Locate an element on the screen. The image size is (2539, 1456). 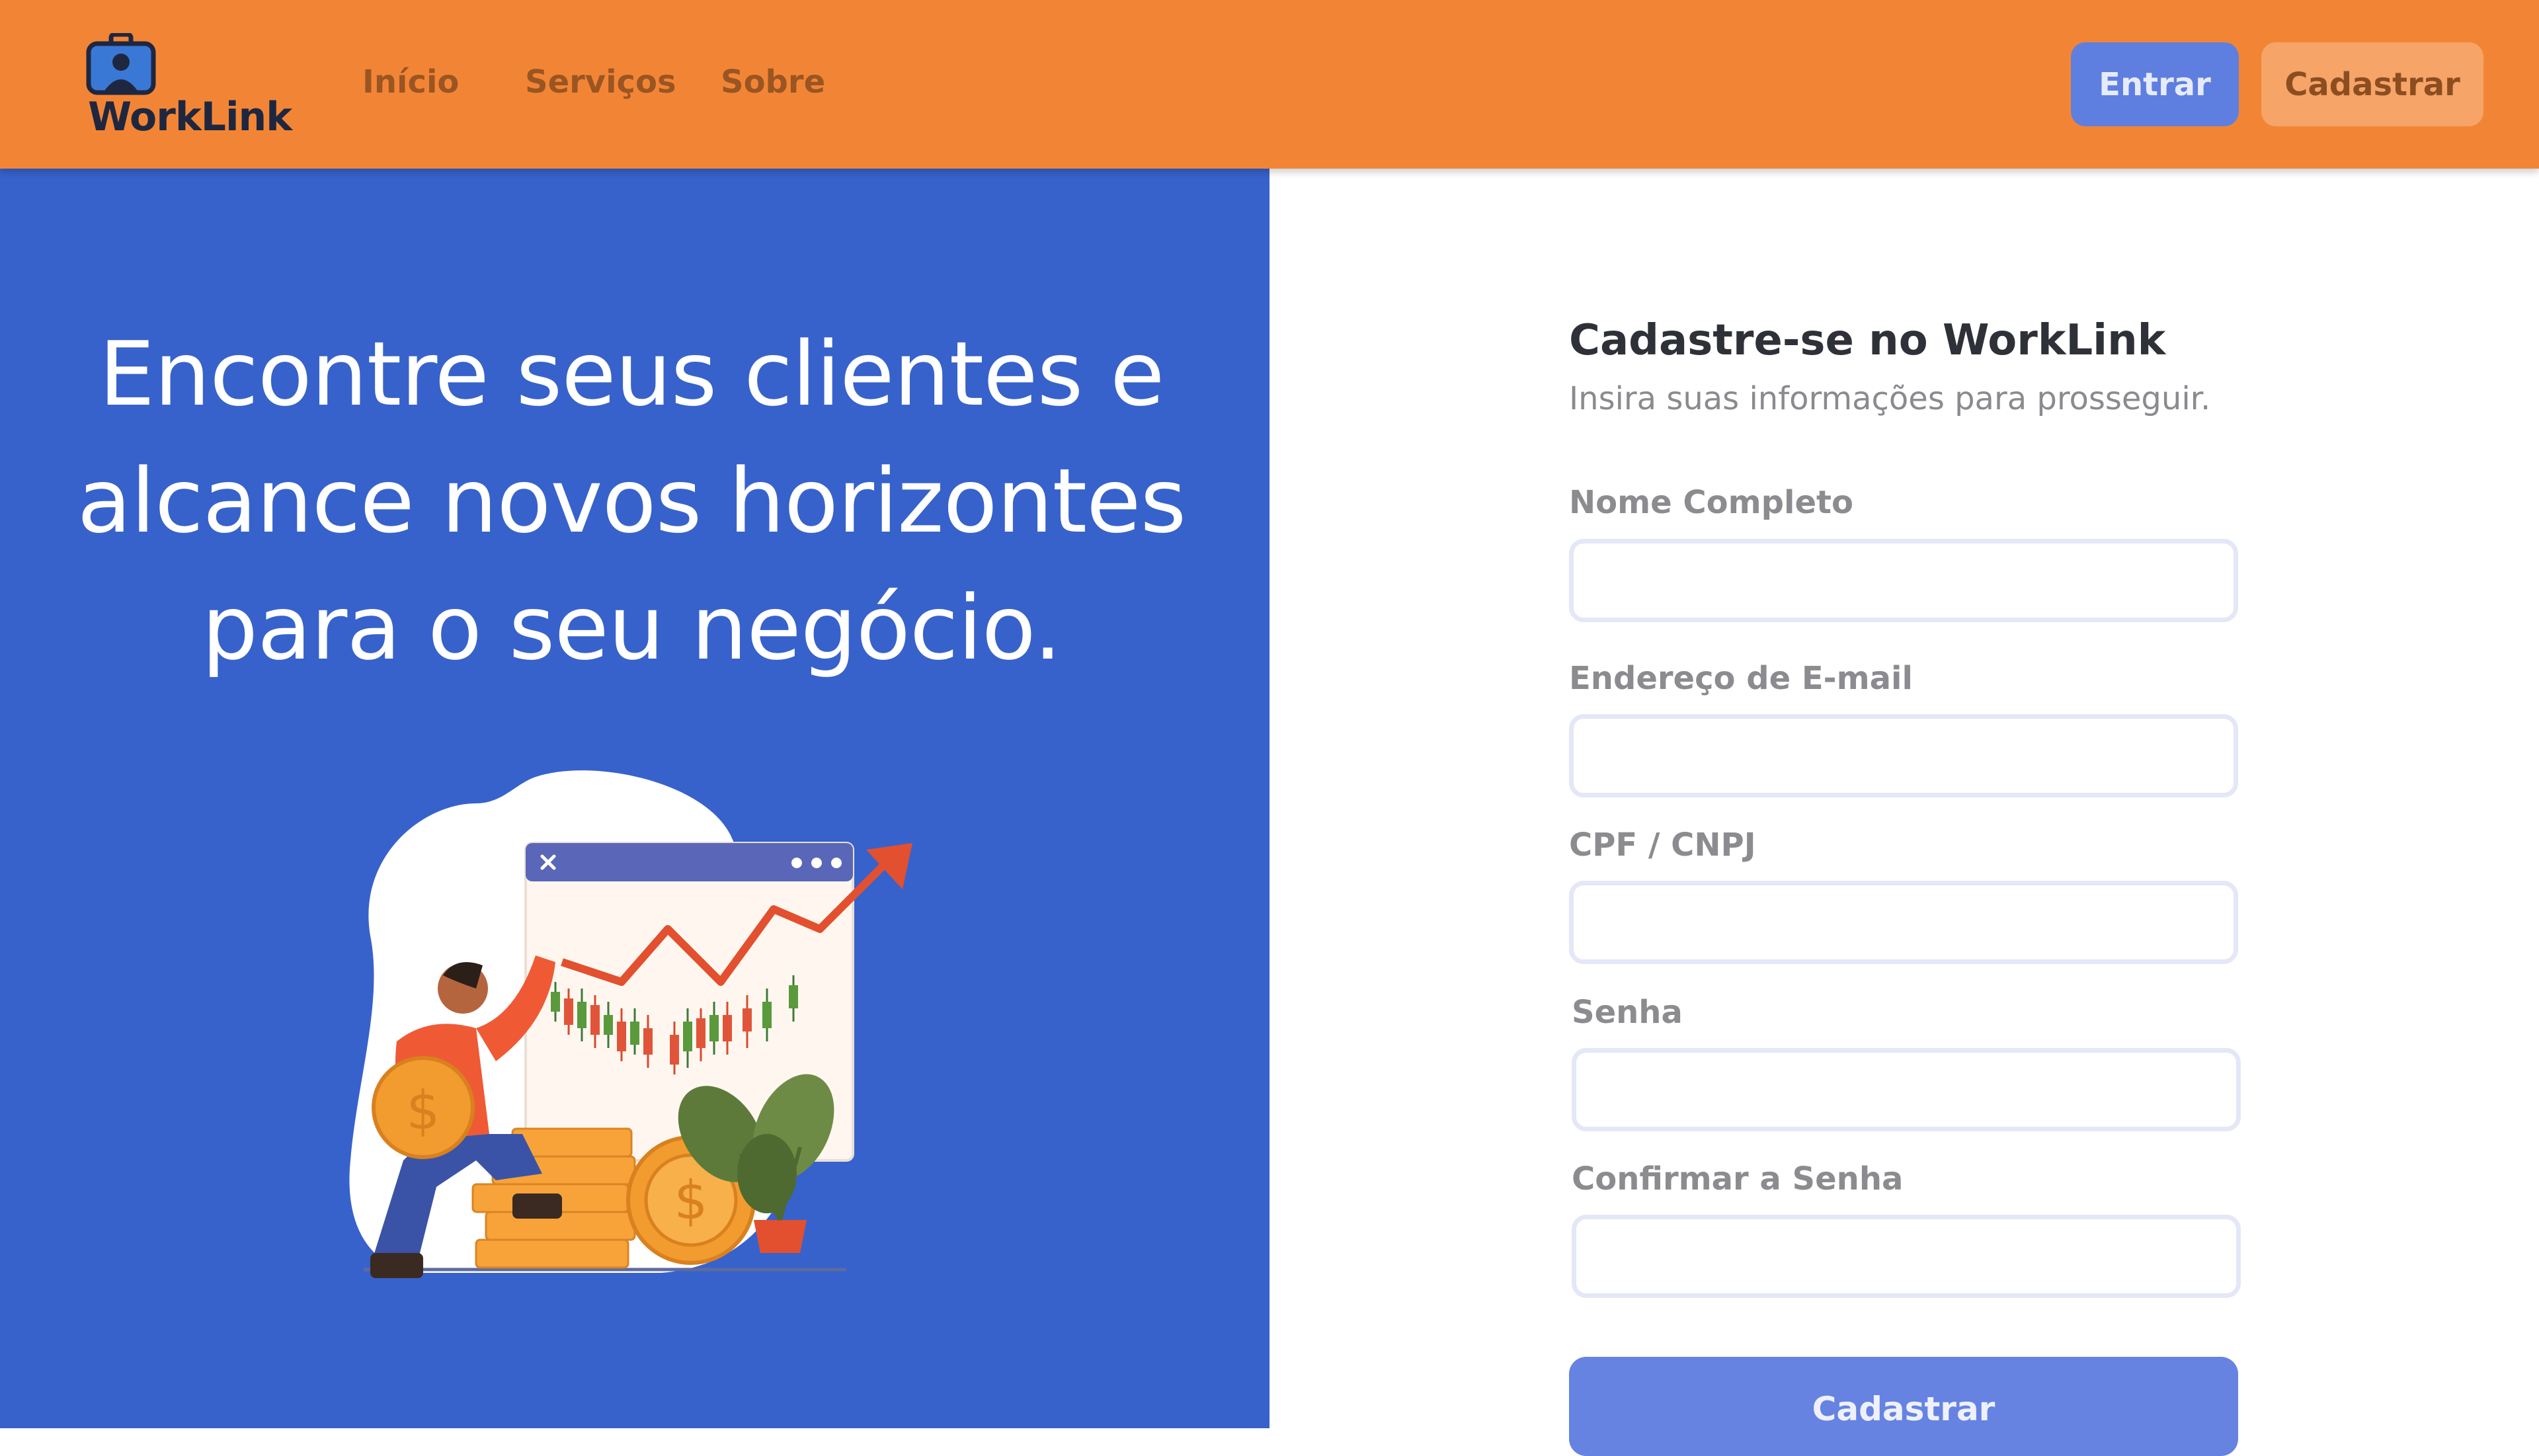
password-input is located at coordinates (1906, 1089).